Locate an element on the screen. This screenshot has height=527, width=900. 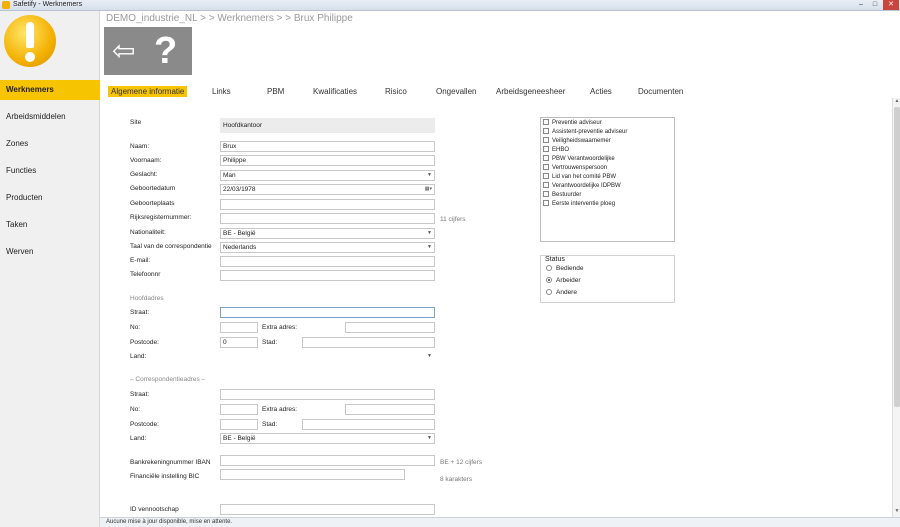
app-icon is located at coordinates (6, 5).